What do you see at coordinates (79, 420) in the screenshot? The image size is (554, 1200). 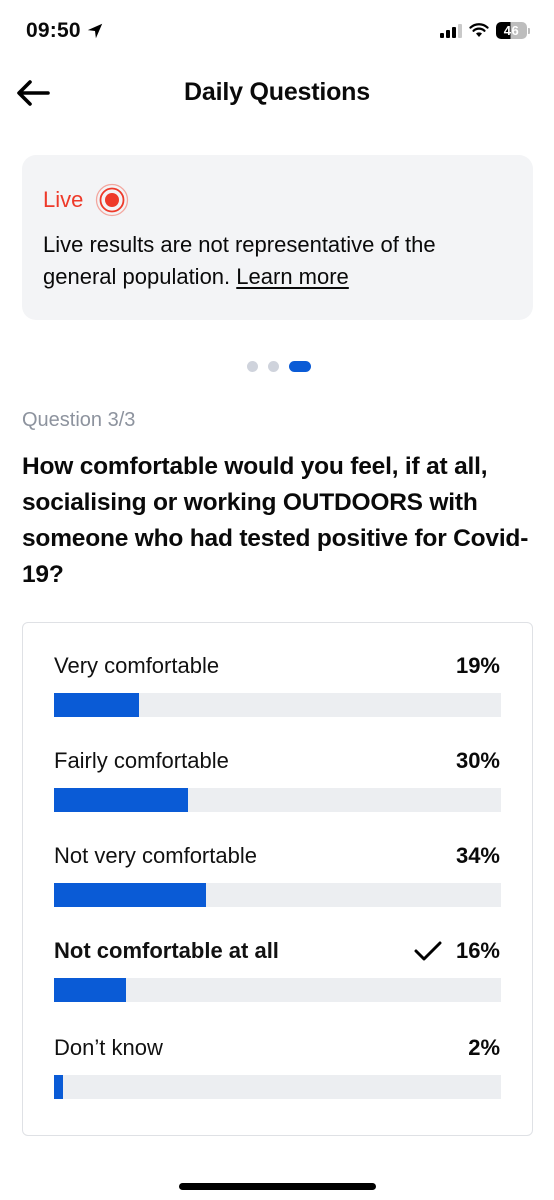 I see `question-counter: Question 3/3` at bounding box center [79, 420].